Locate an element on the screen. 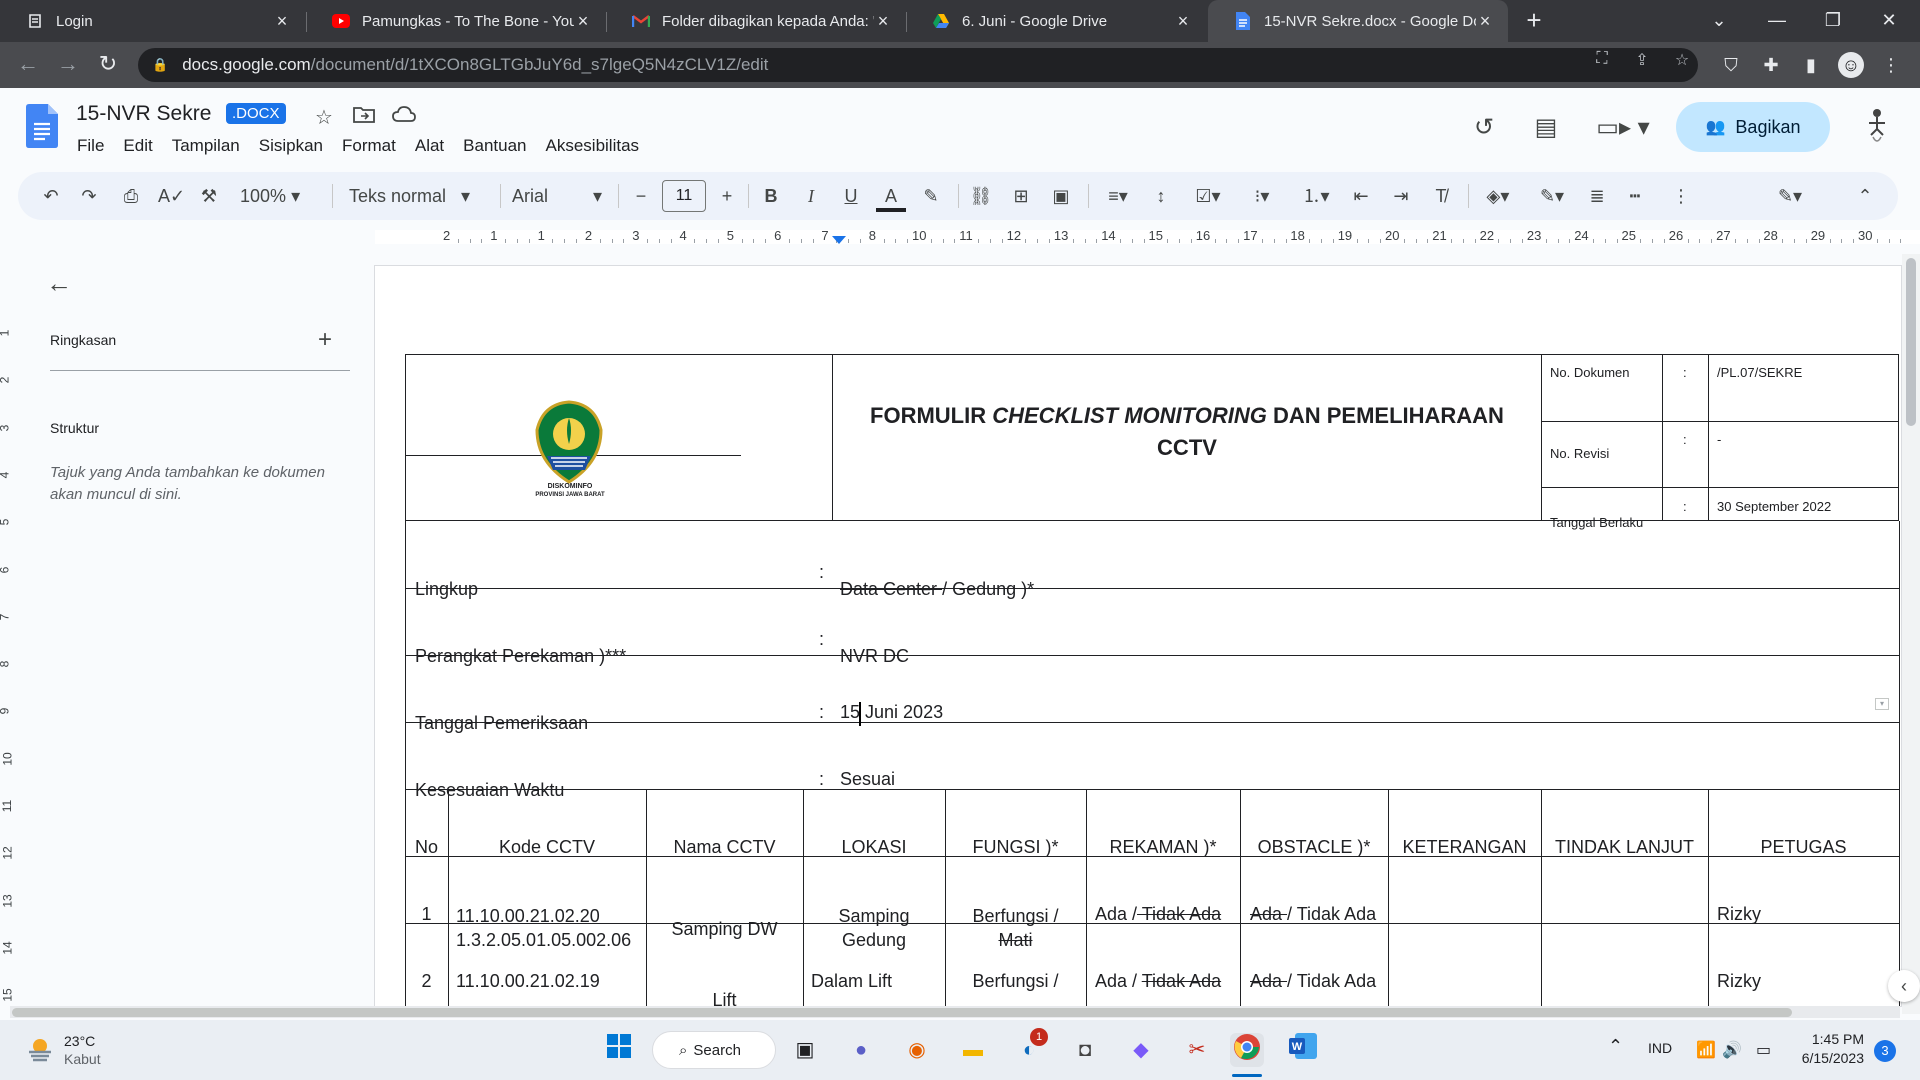  font-size-input: 11 is located at coordinates (684, 196).